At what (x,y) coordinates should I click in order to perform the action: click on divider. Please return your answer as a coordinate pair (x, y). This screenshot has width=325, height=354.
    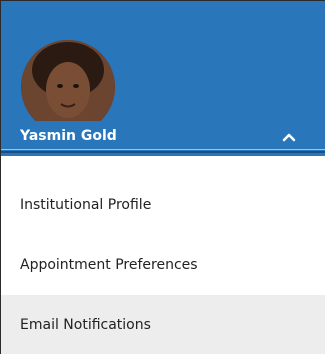
    Looking at the image, I should click on (163, 149).